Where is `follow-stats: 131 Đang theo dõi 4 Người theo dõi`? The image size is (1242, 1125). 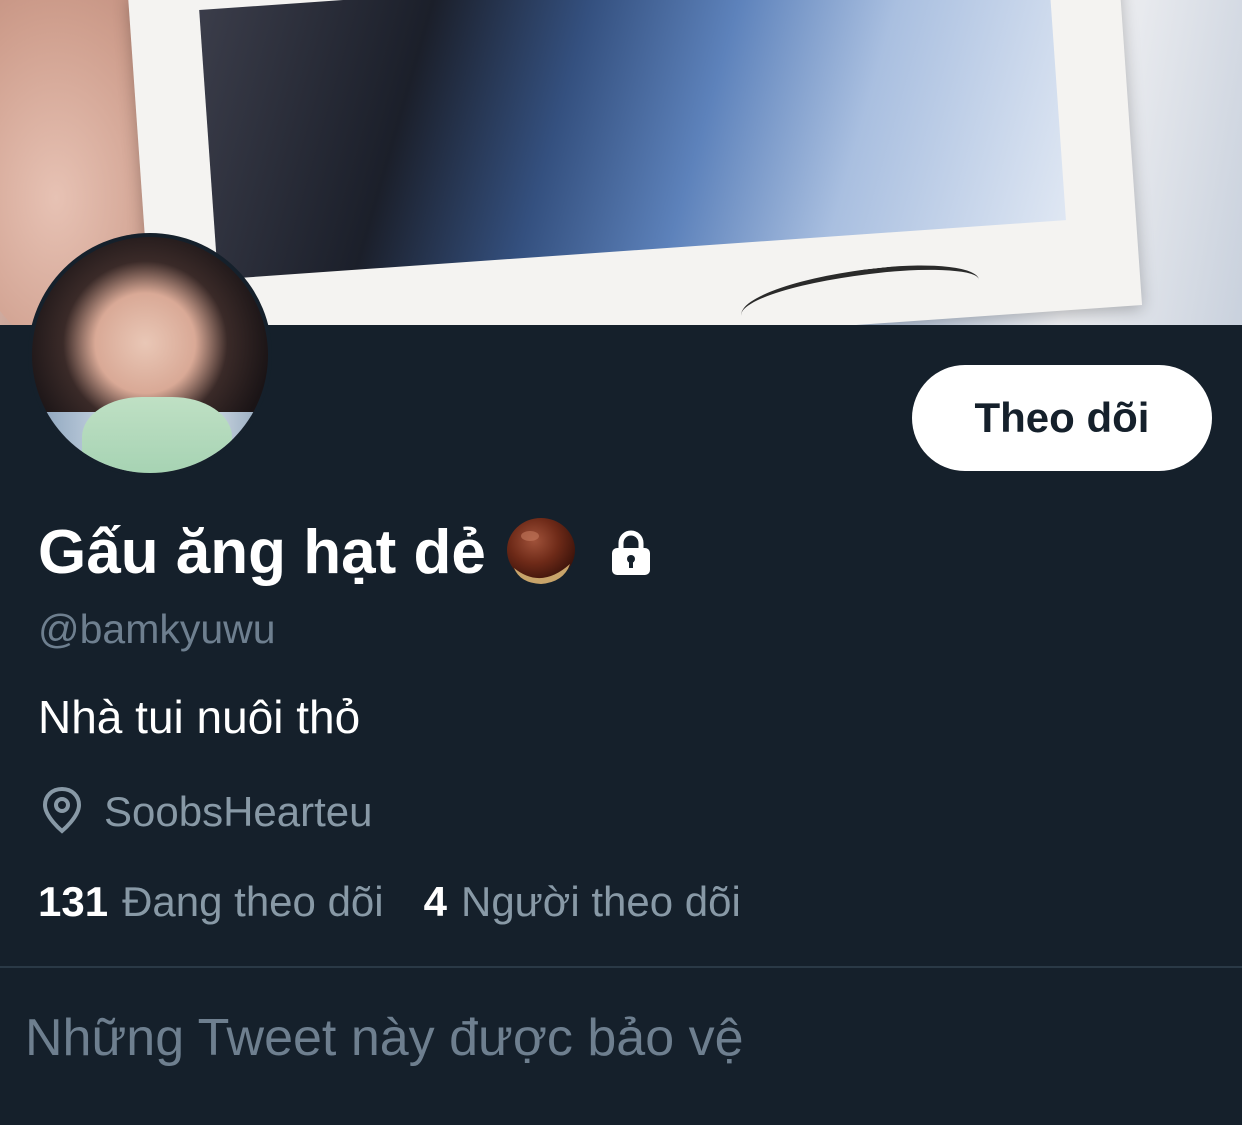 follow-stats: 131 Đang theo dõi 4 Người theo dõi is located at coordinates (389, 902).